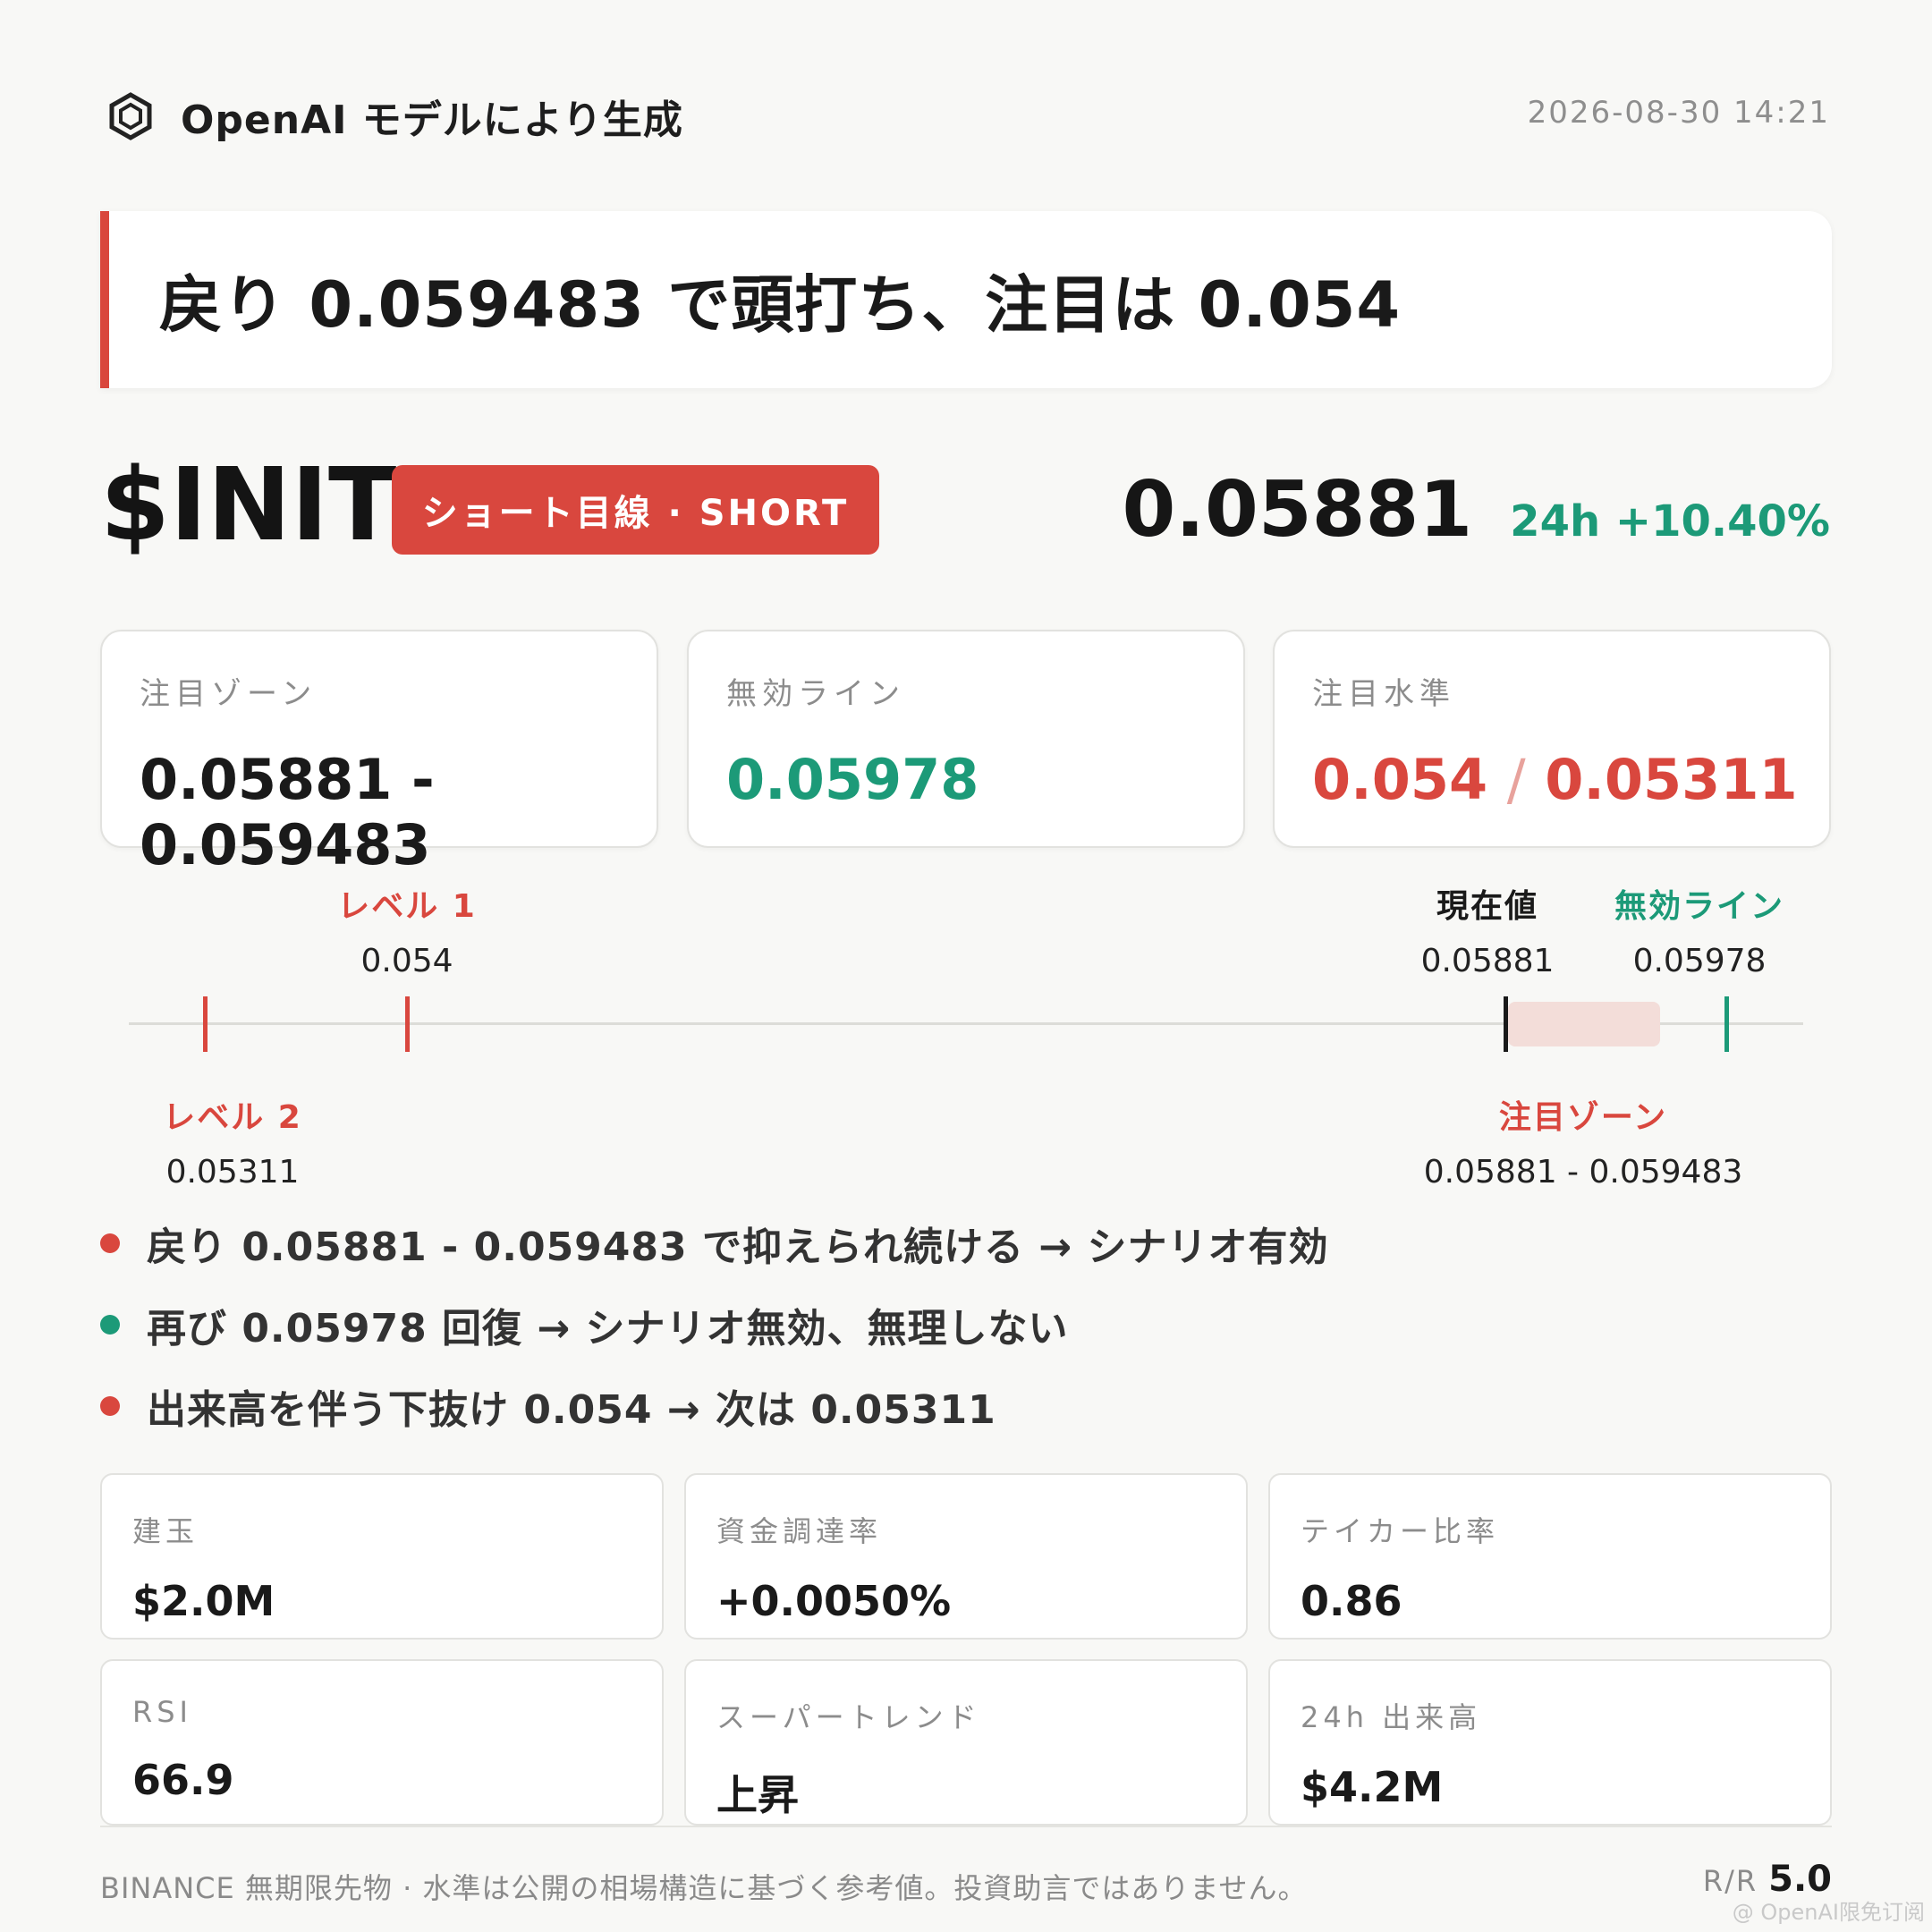  Describe the element at coordinates (1506, 1024) in the screenshot. I see `current-price-tick` at that location.